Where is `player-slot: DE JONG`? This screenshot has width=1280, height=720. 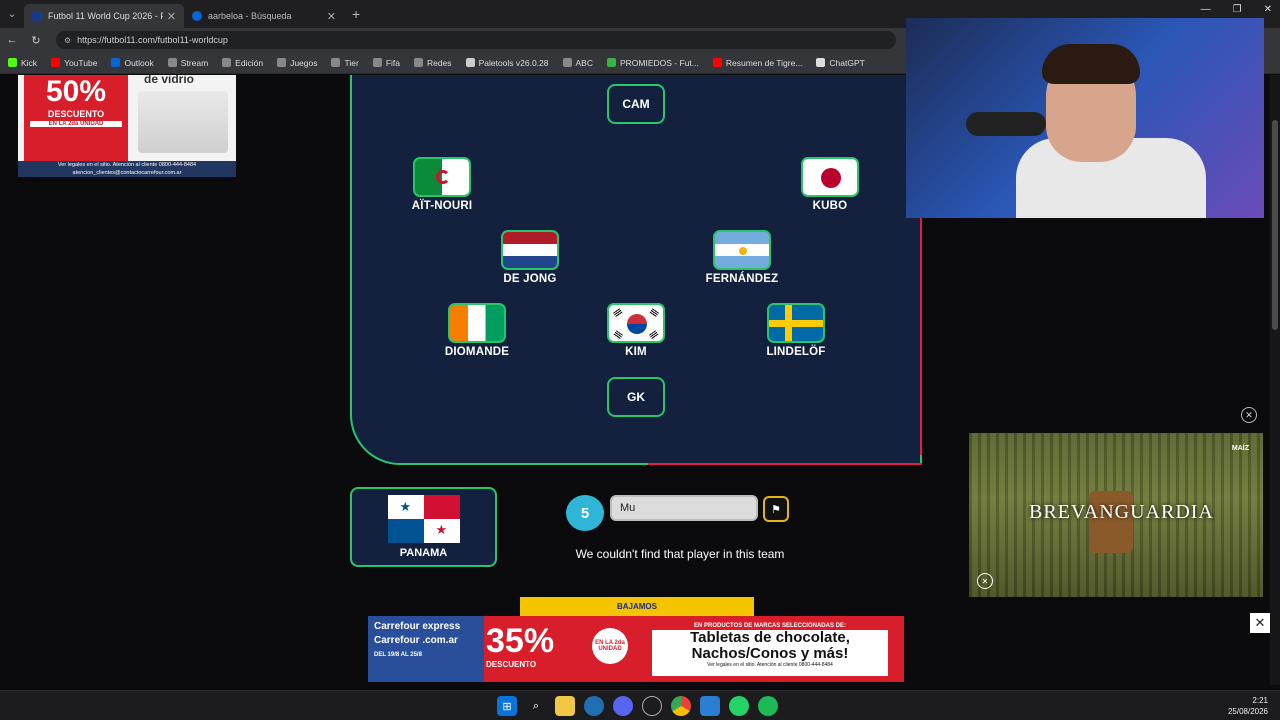 player-slot: DE JONG is located at coordinates (530, 257).